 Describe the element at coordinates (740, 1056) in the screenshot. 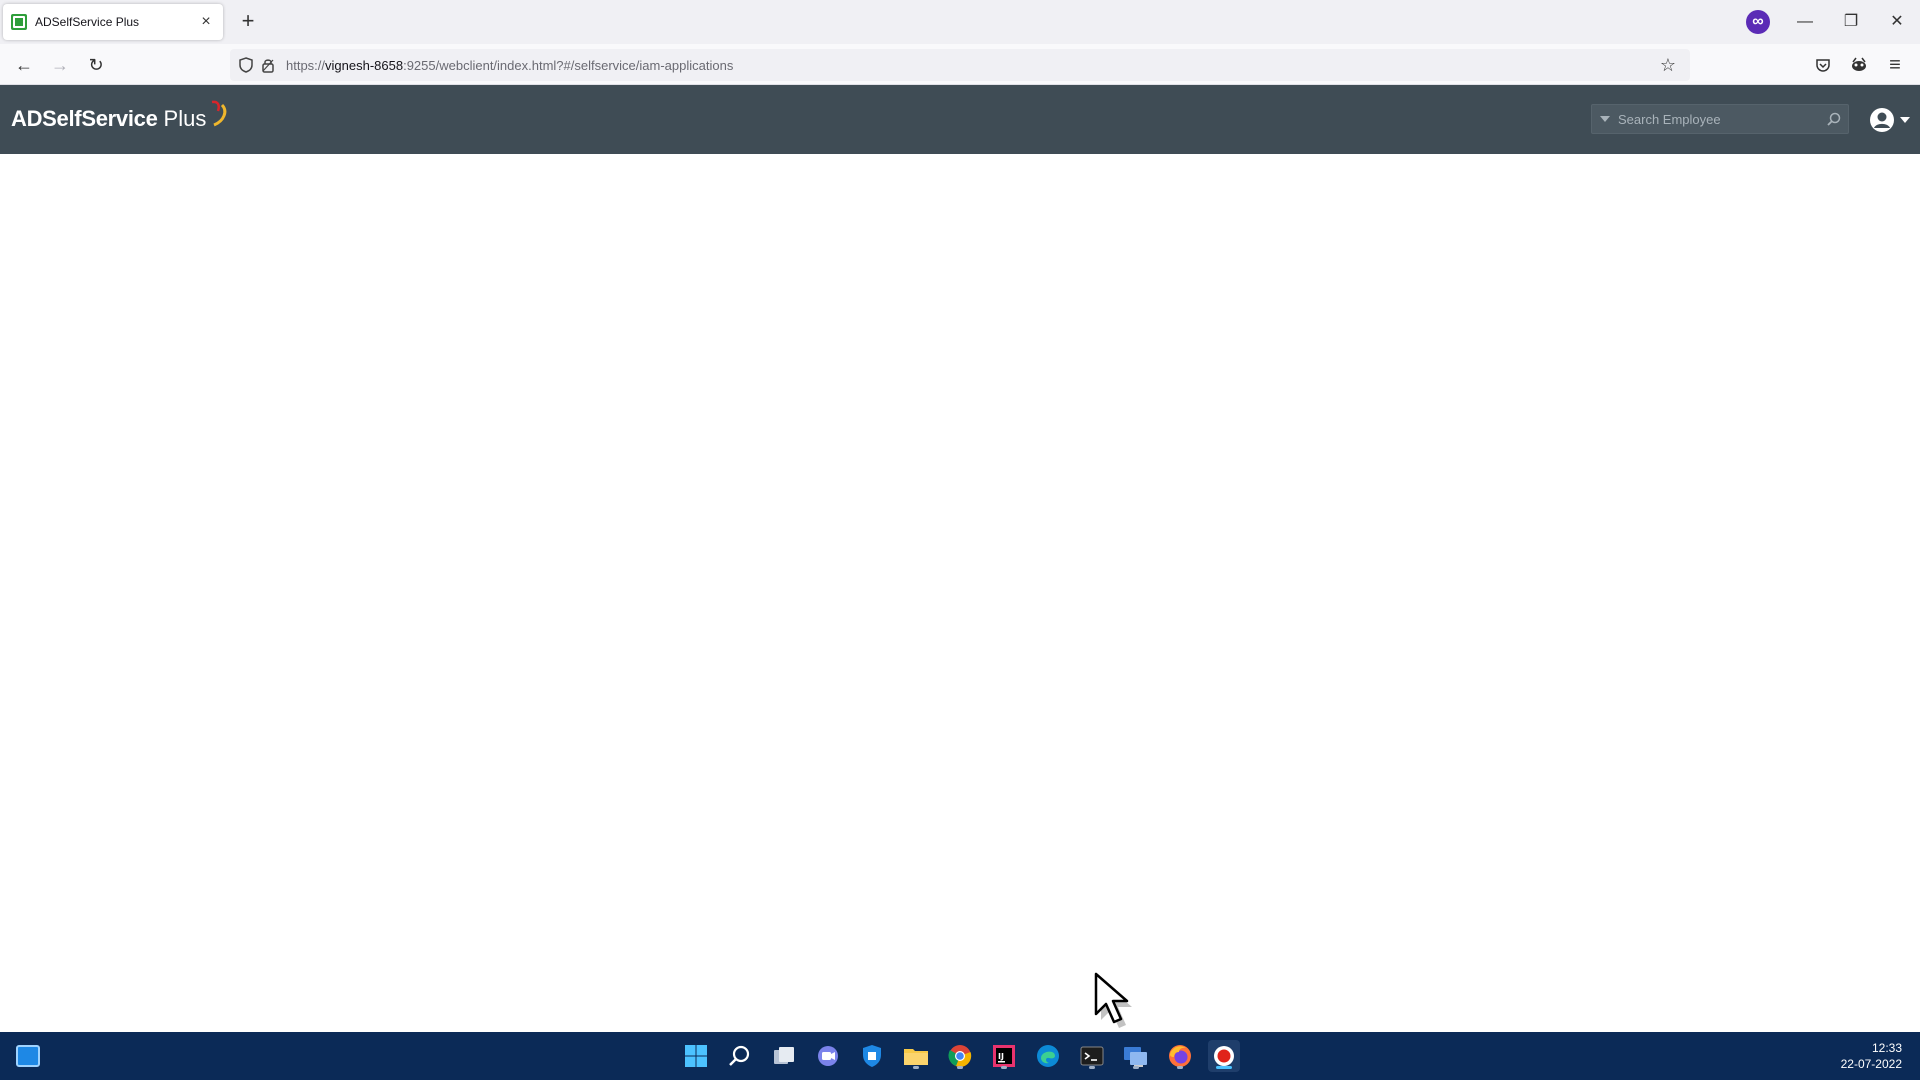

I see `taskbar-search-icon` at that location.